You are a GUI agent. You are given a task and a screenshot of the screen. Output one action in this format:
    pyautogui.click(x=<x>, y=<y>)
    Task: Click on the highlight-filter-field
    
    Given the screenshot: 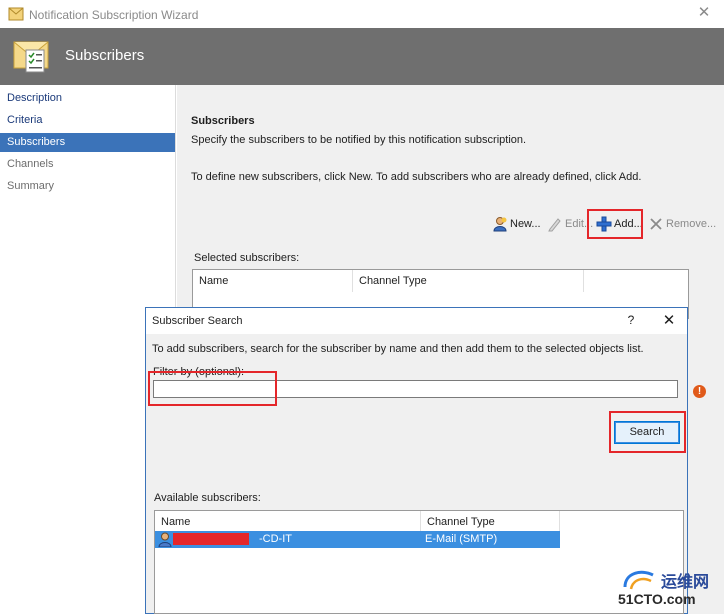 What is the action you would take?
    pyautogui.click(x=212, y=388)
    